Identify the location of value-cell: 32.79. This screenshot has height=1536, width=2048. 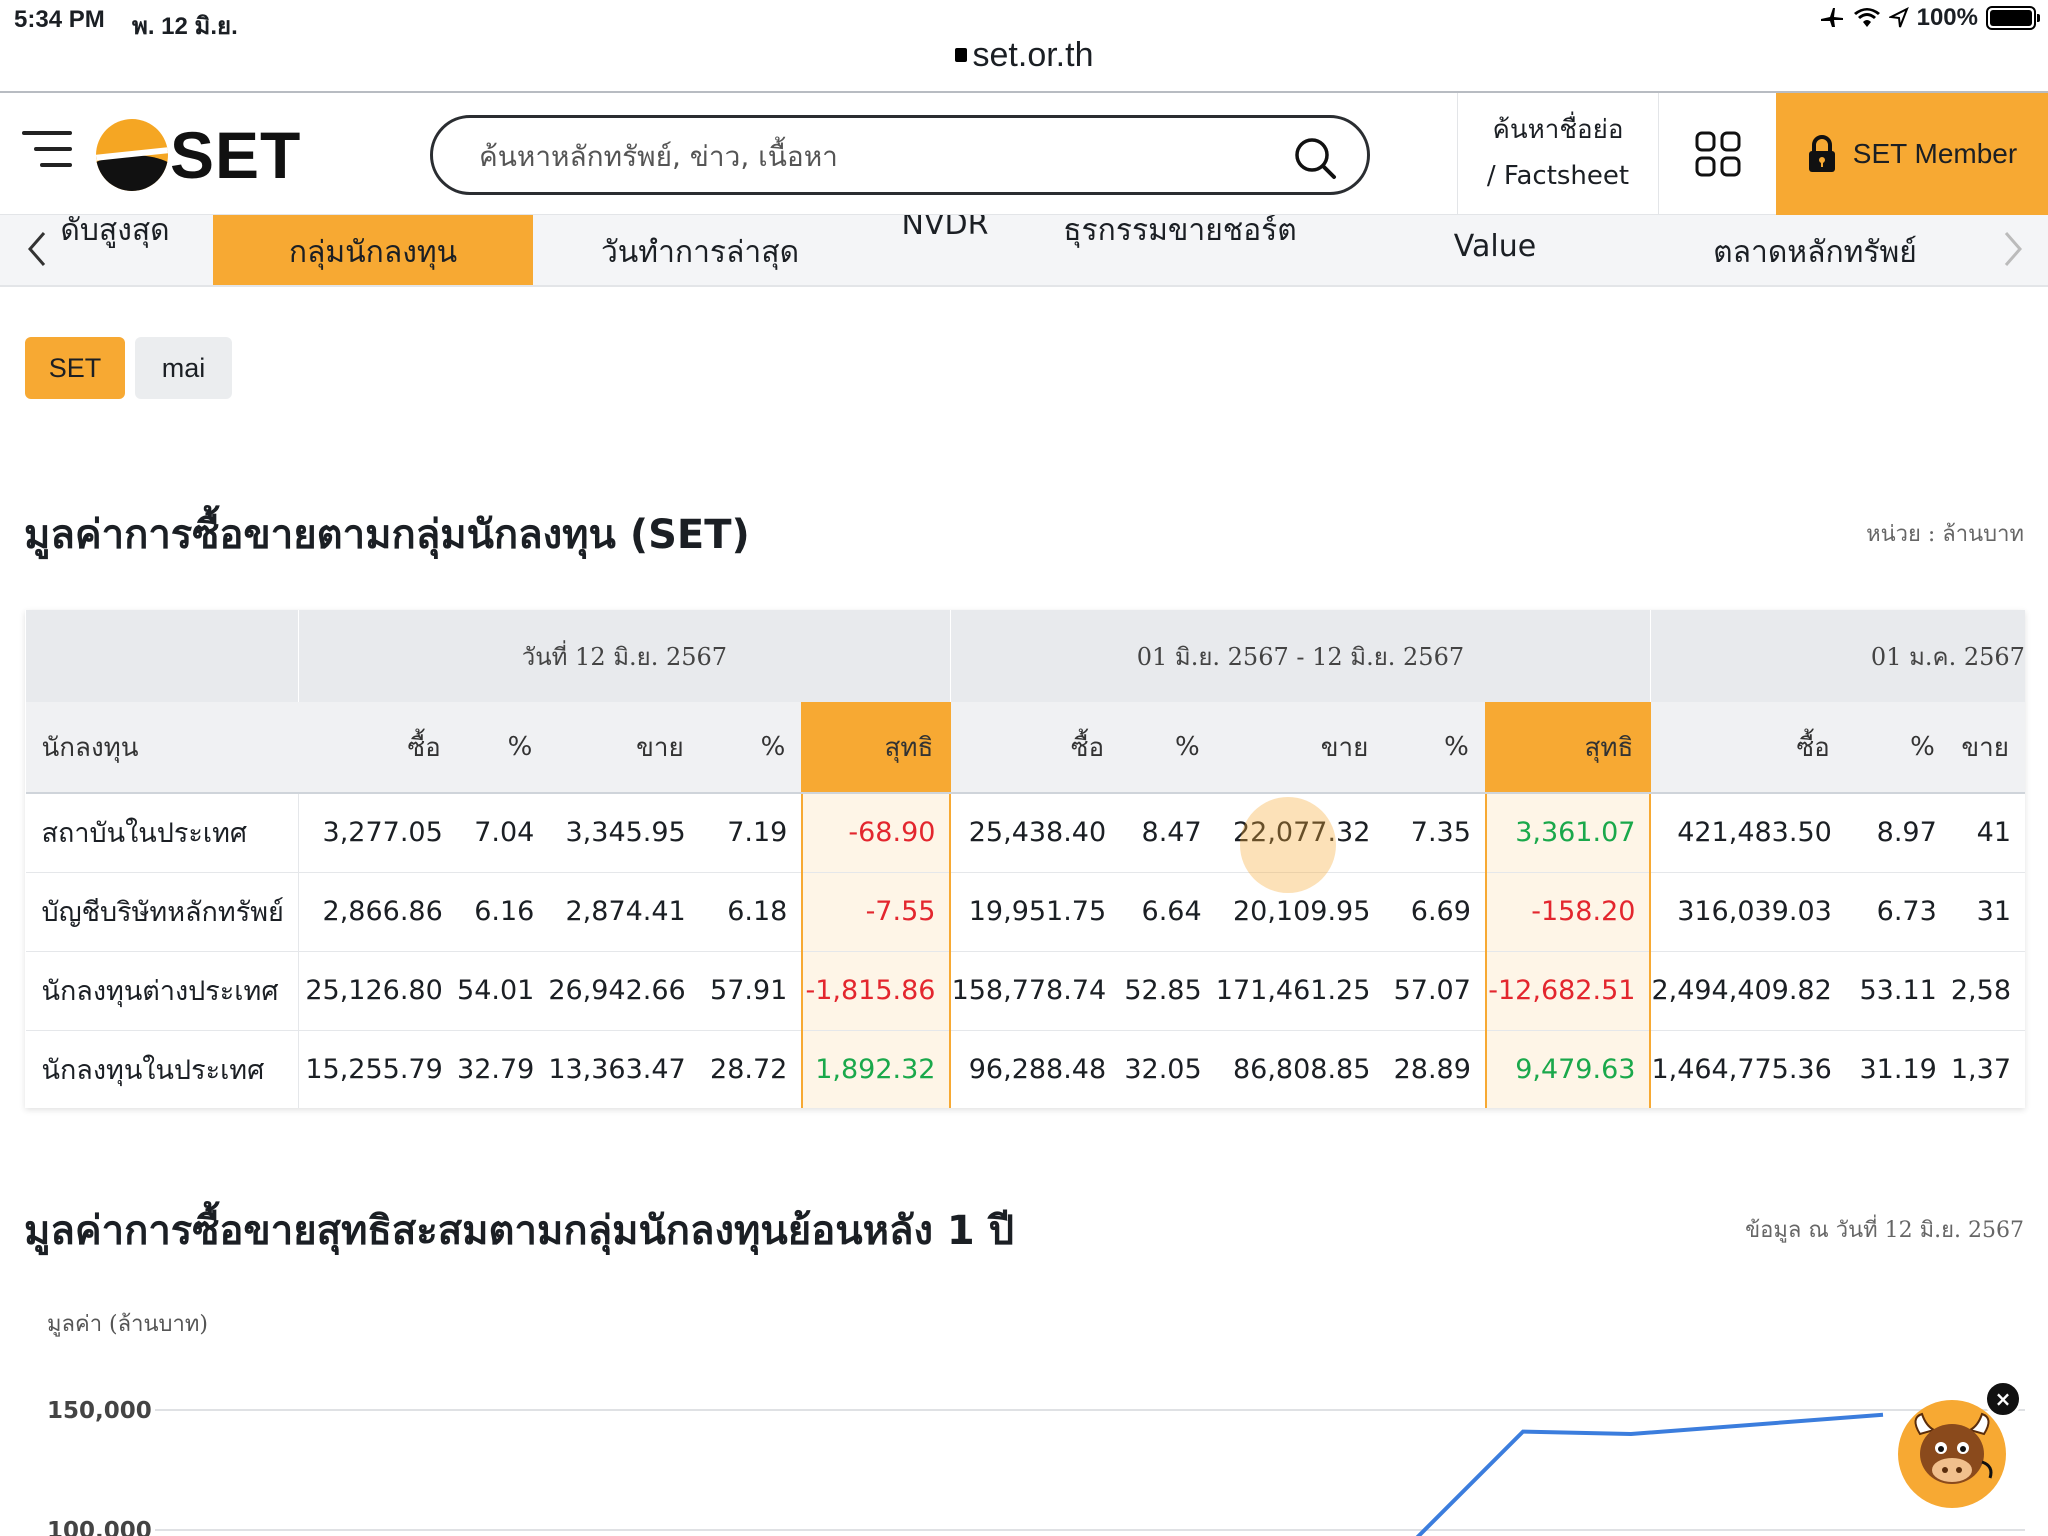
(502, 1069).